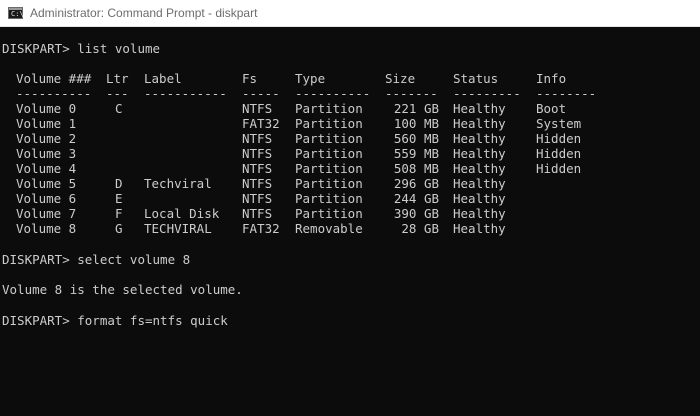 This screenshot has height=416, width=700. I want to click on window-title: Administrator: Command Prompt - diskpart, so click(144, 13).